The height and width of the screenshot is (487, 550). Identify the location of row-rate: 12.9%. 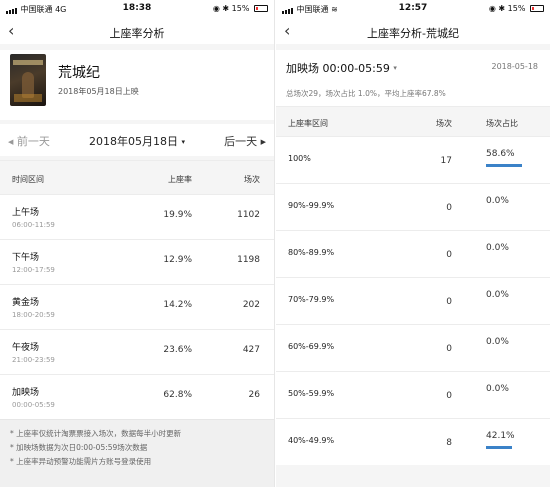
(177, 260).